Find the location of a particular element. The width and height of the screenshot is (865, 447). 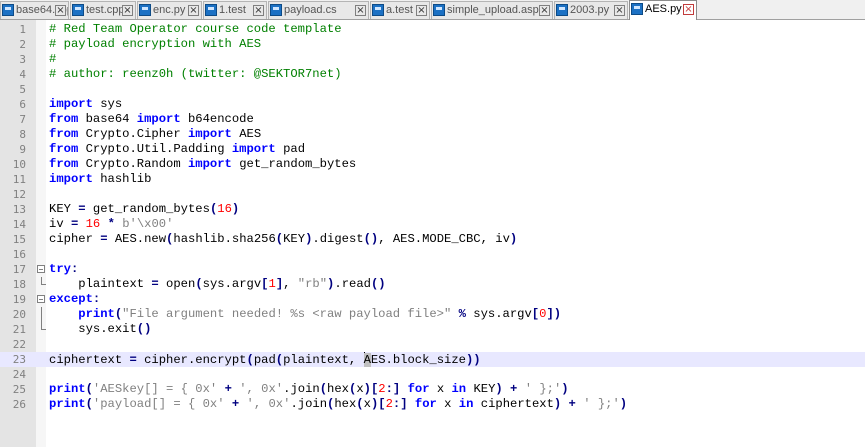

code-text: import hashlib is located at coordinates (100, 179).